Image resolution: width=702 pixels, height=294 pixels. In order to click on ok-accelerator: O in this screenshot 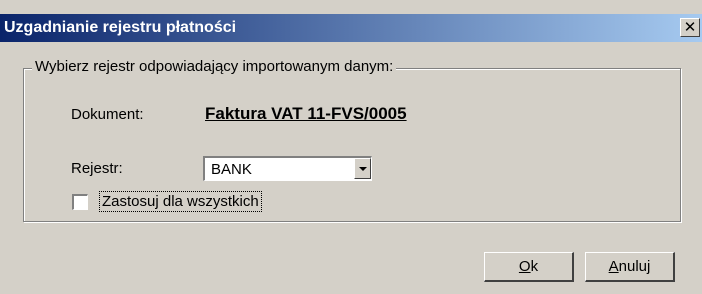, I will do `click(524, 266)`.